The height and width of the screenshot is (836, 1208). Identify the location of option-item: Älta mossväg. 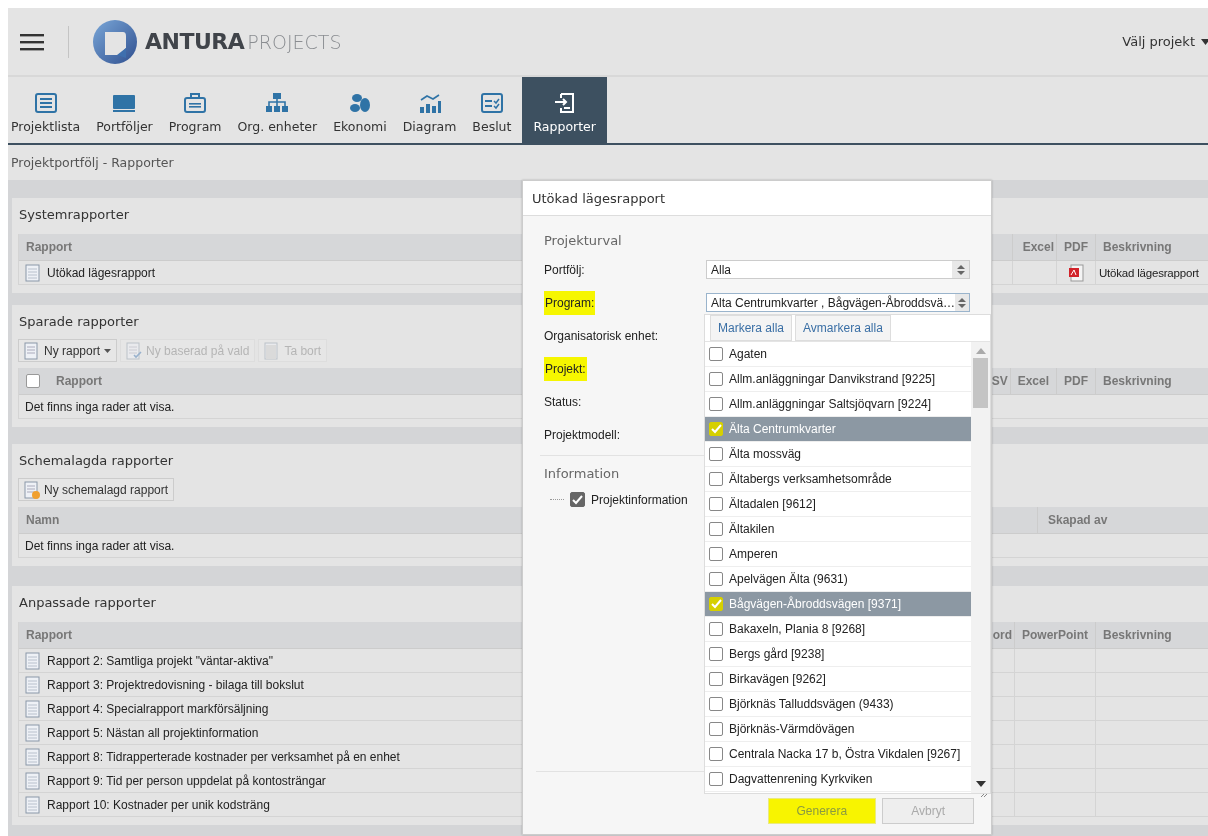
(838, 454).